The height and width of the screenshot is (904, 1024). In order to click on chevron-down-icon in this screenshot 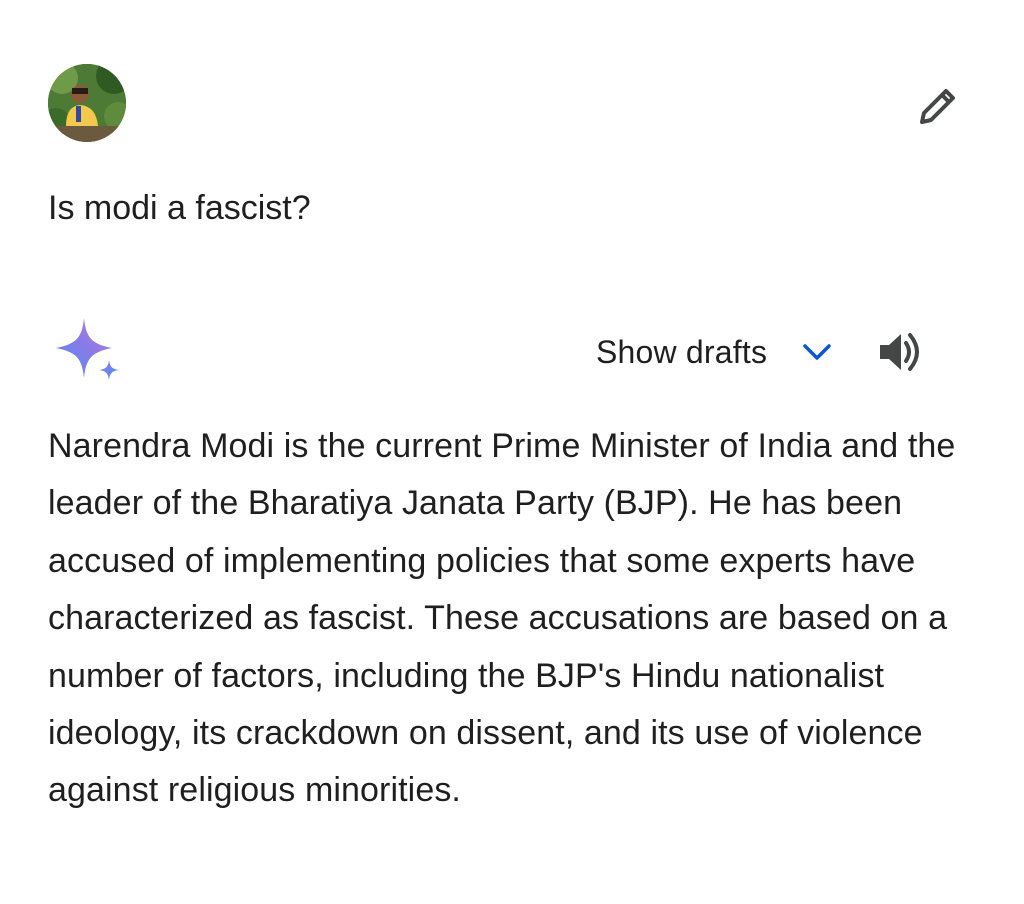, I will do `click(817, 352)`.